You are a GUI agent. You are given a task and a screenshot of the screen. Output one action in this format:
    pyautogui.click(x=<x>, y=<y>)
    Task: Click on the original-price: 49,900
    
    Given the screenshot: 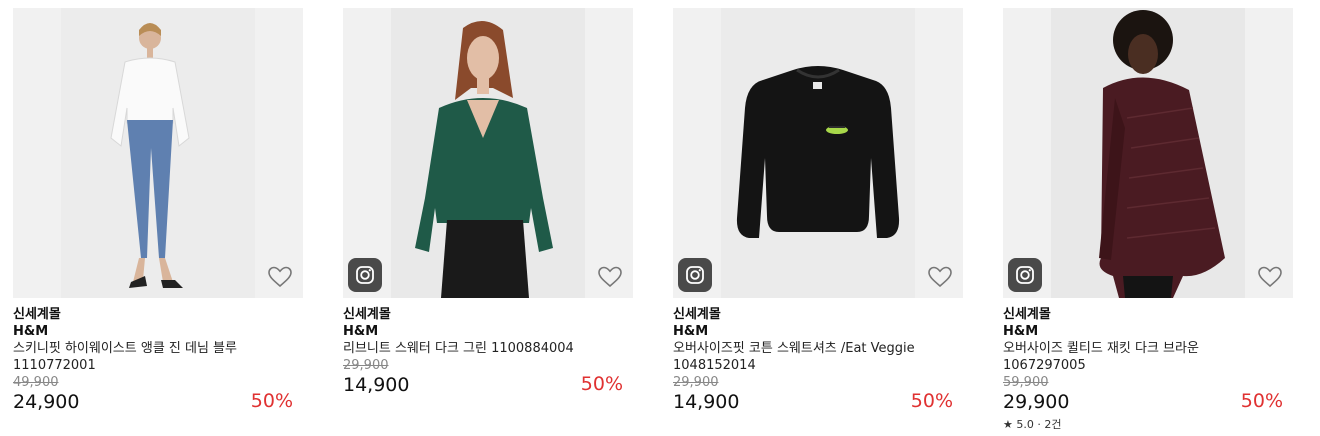 What is the action you would take?
    pyautogui.click(x=36, y=382)
    